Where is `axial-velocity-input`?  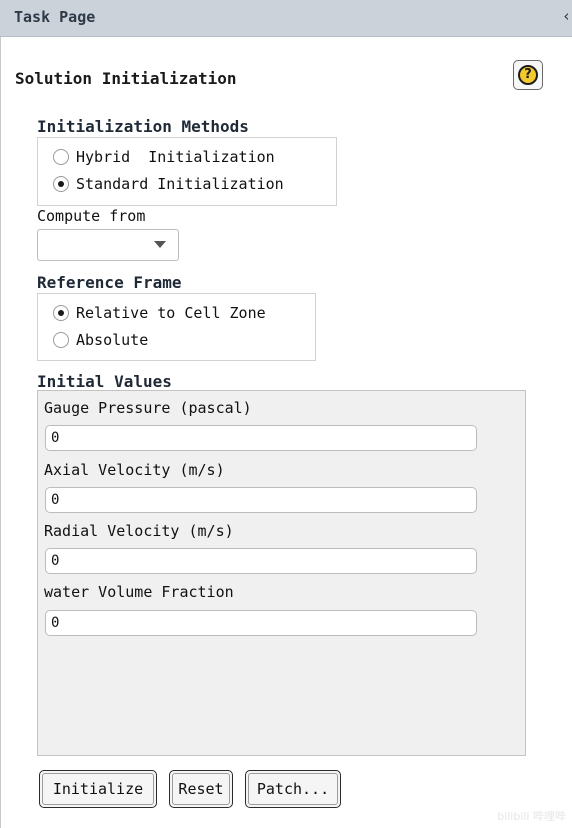
axial-velocity-input is located at coordinates (261, 500).